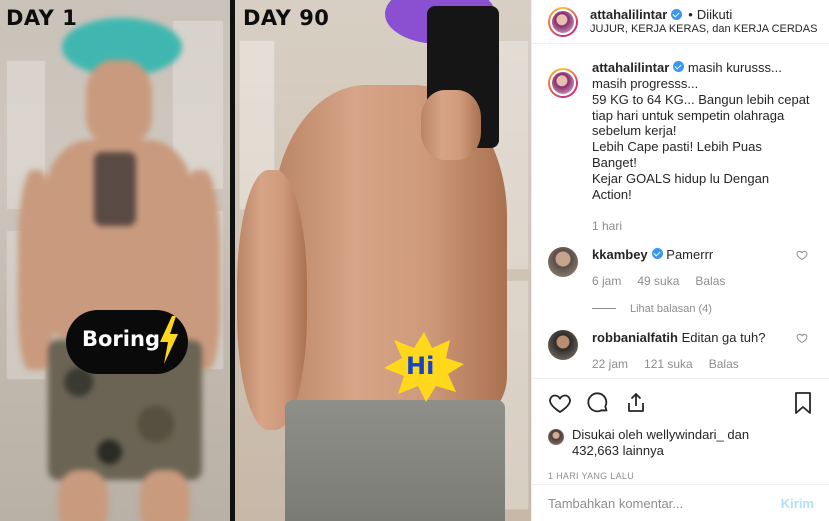 The width and height of the screenshot is (829, 521). I want to click on day-1-label: DAY 1, so click(42, 18).